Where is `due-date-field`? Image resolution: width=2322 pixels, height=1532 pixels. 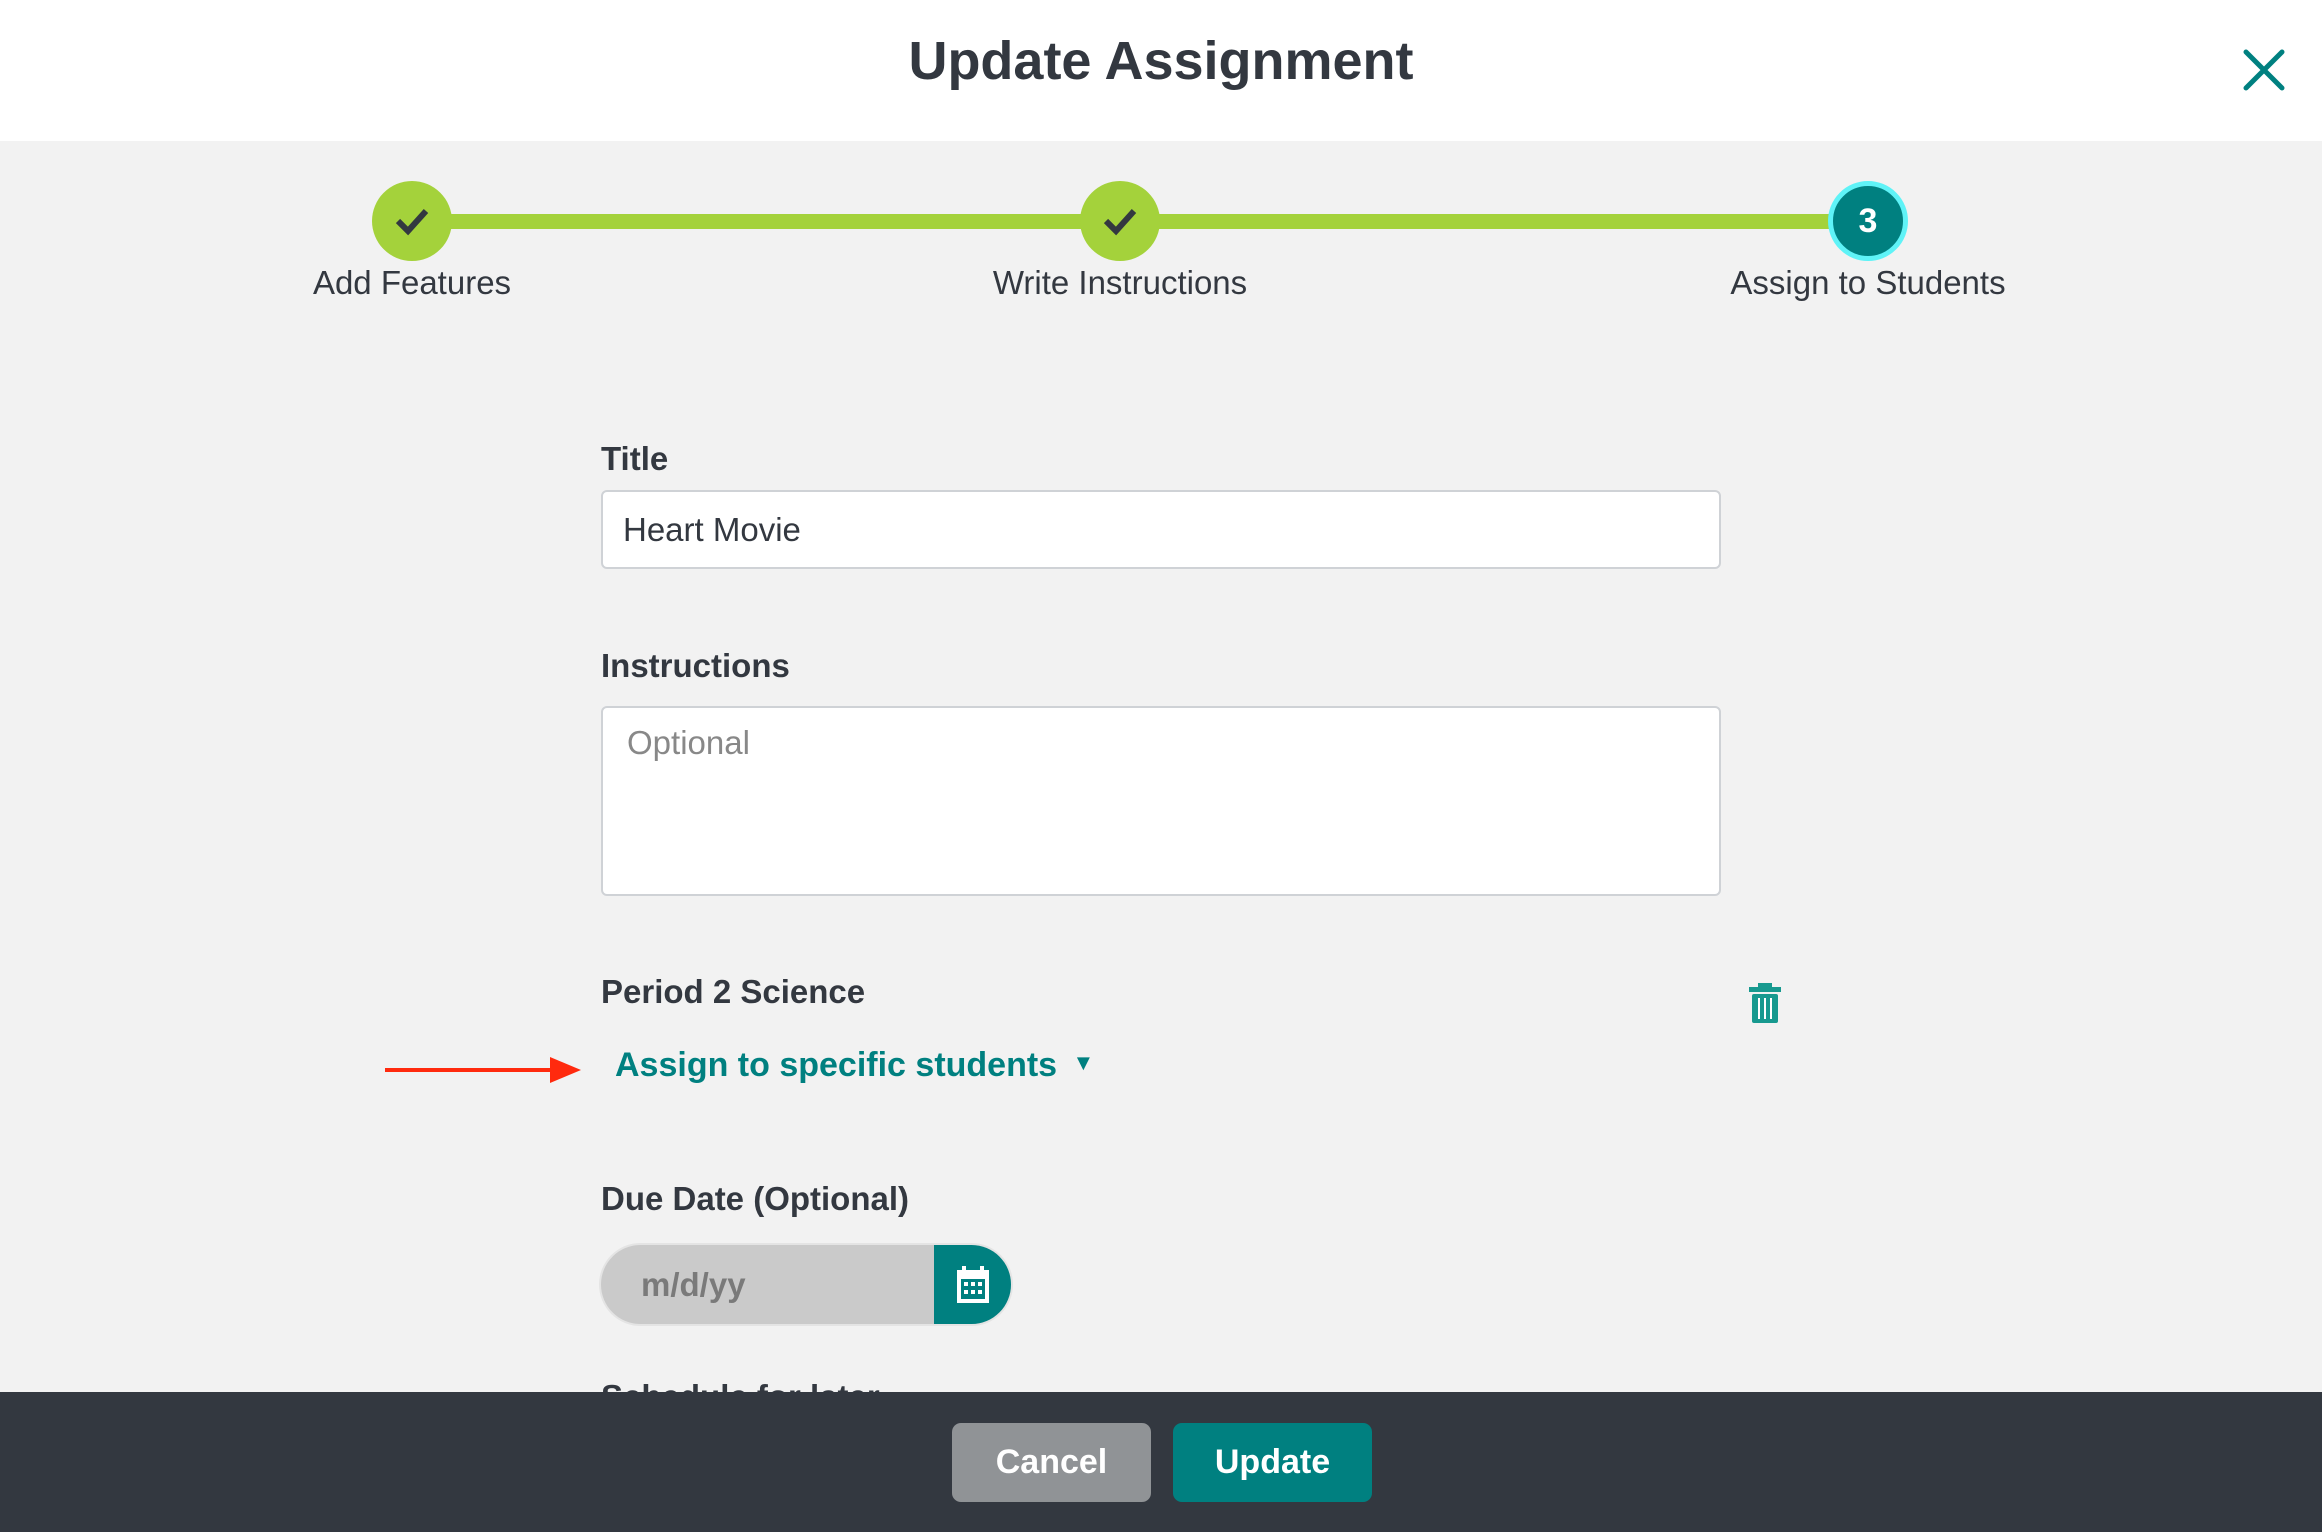 due-date-field is located at coordinates (806, 1284).